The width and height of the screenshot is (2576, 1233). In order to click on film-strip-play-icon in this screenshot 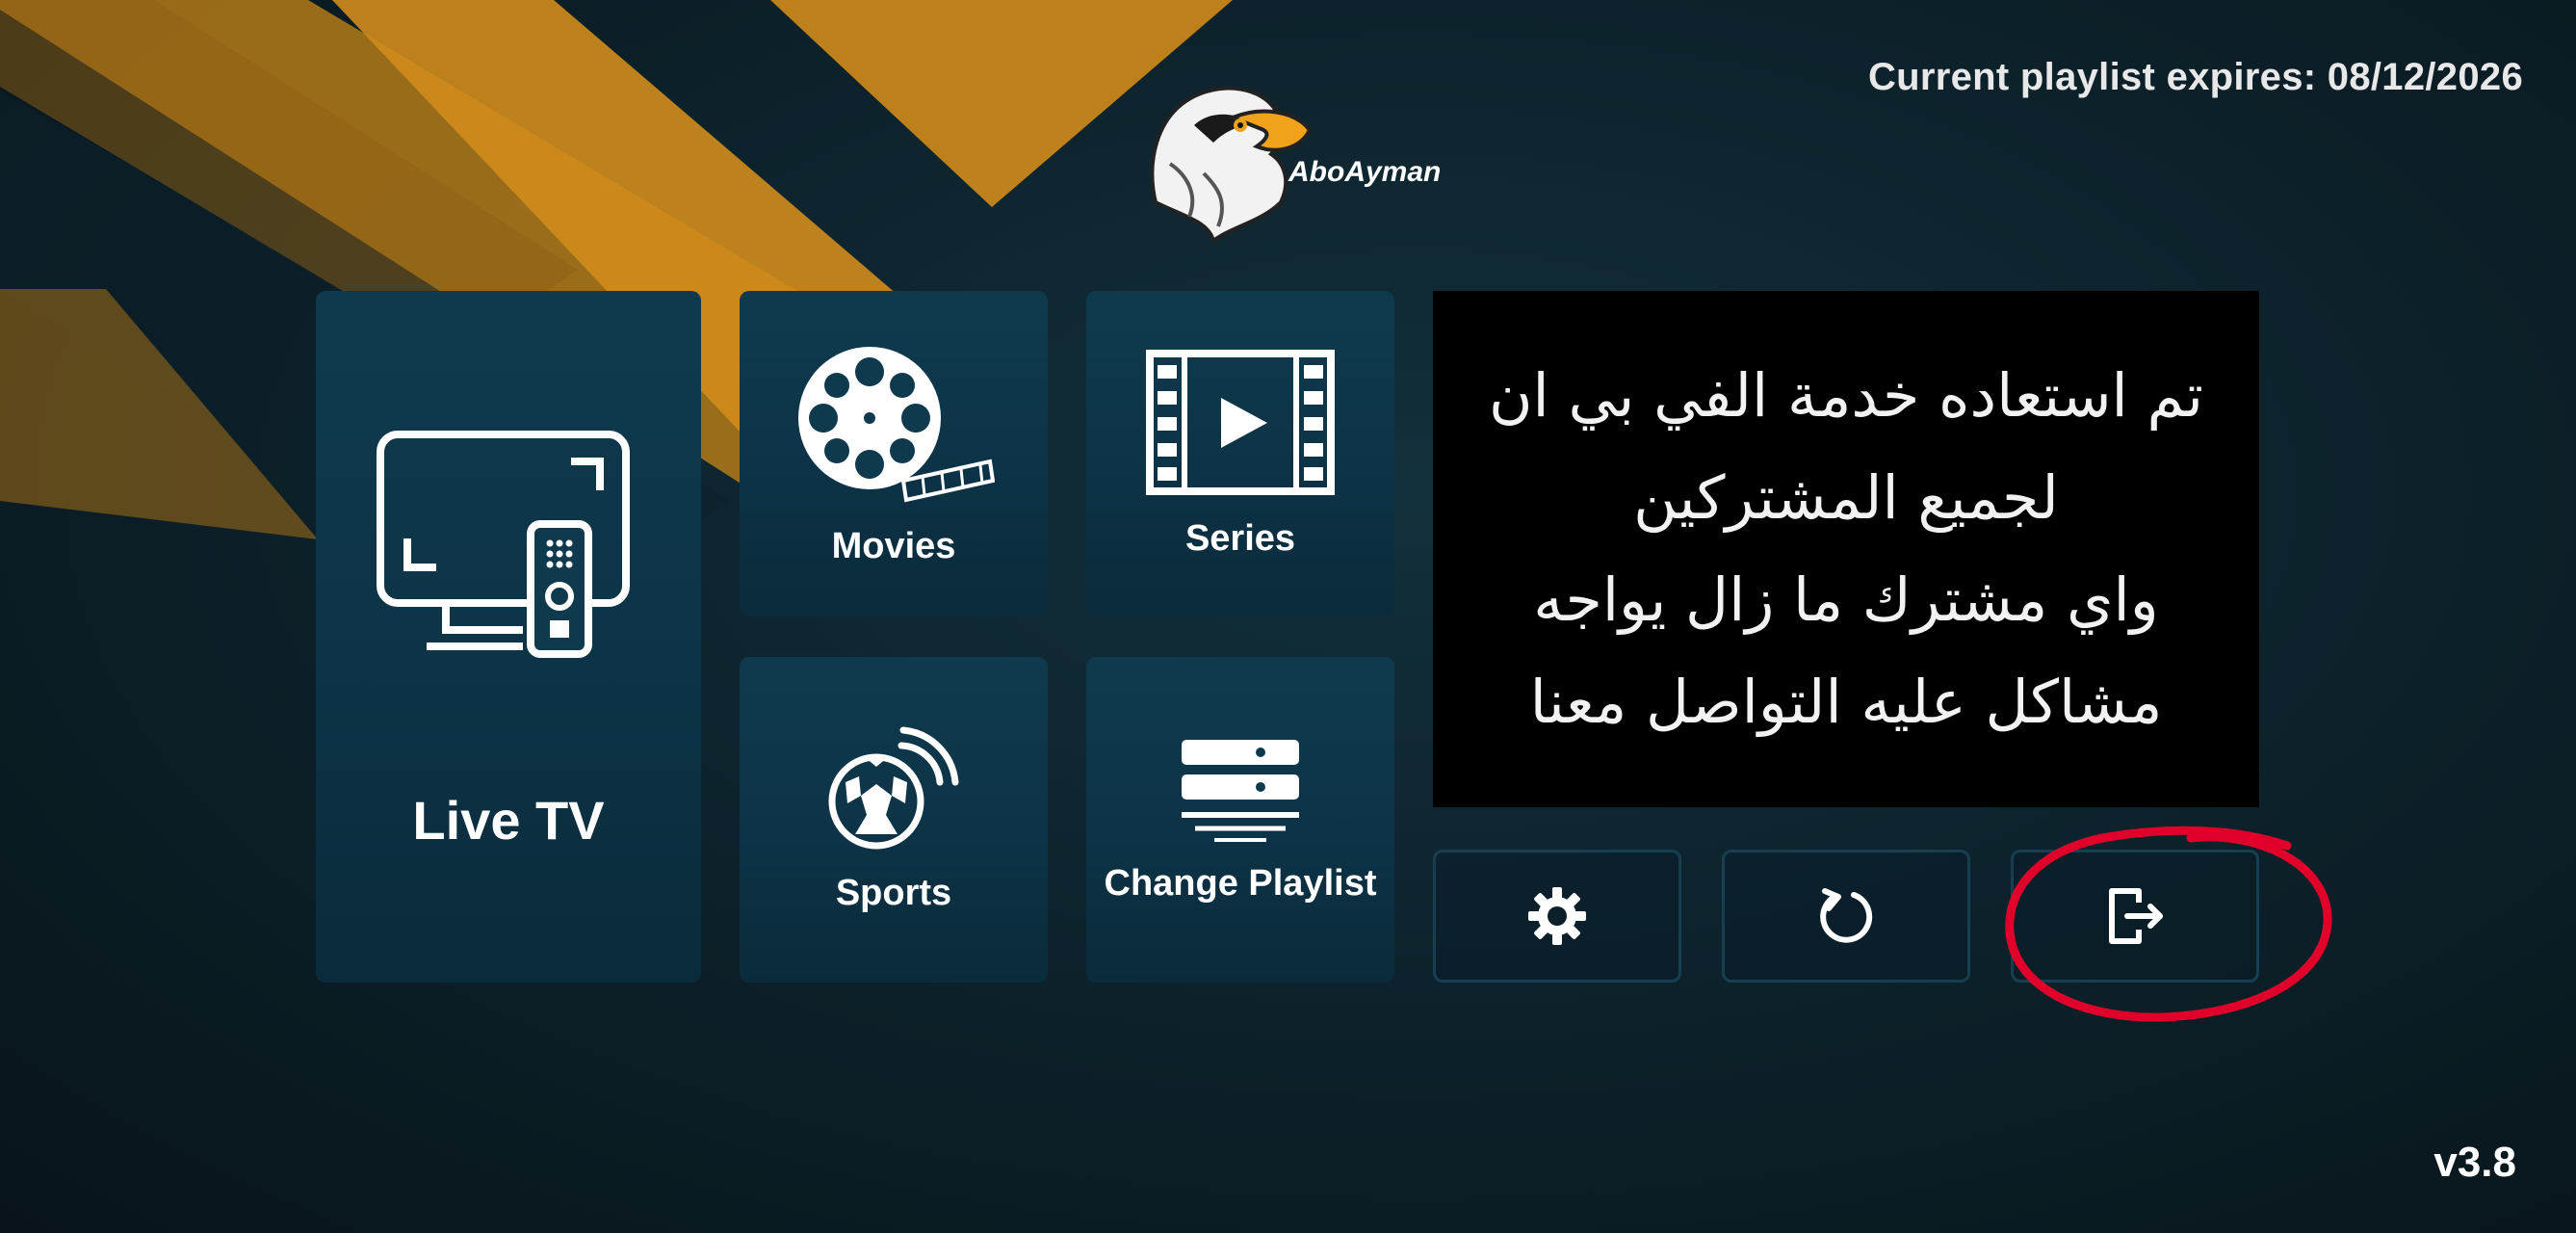, I will do `click(1240, 422)`.